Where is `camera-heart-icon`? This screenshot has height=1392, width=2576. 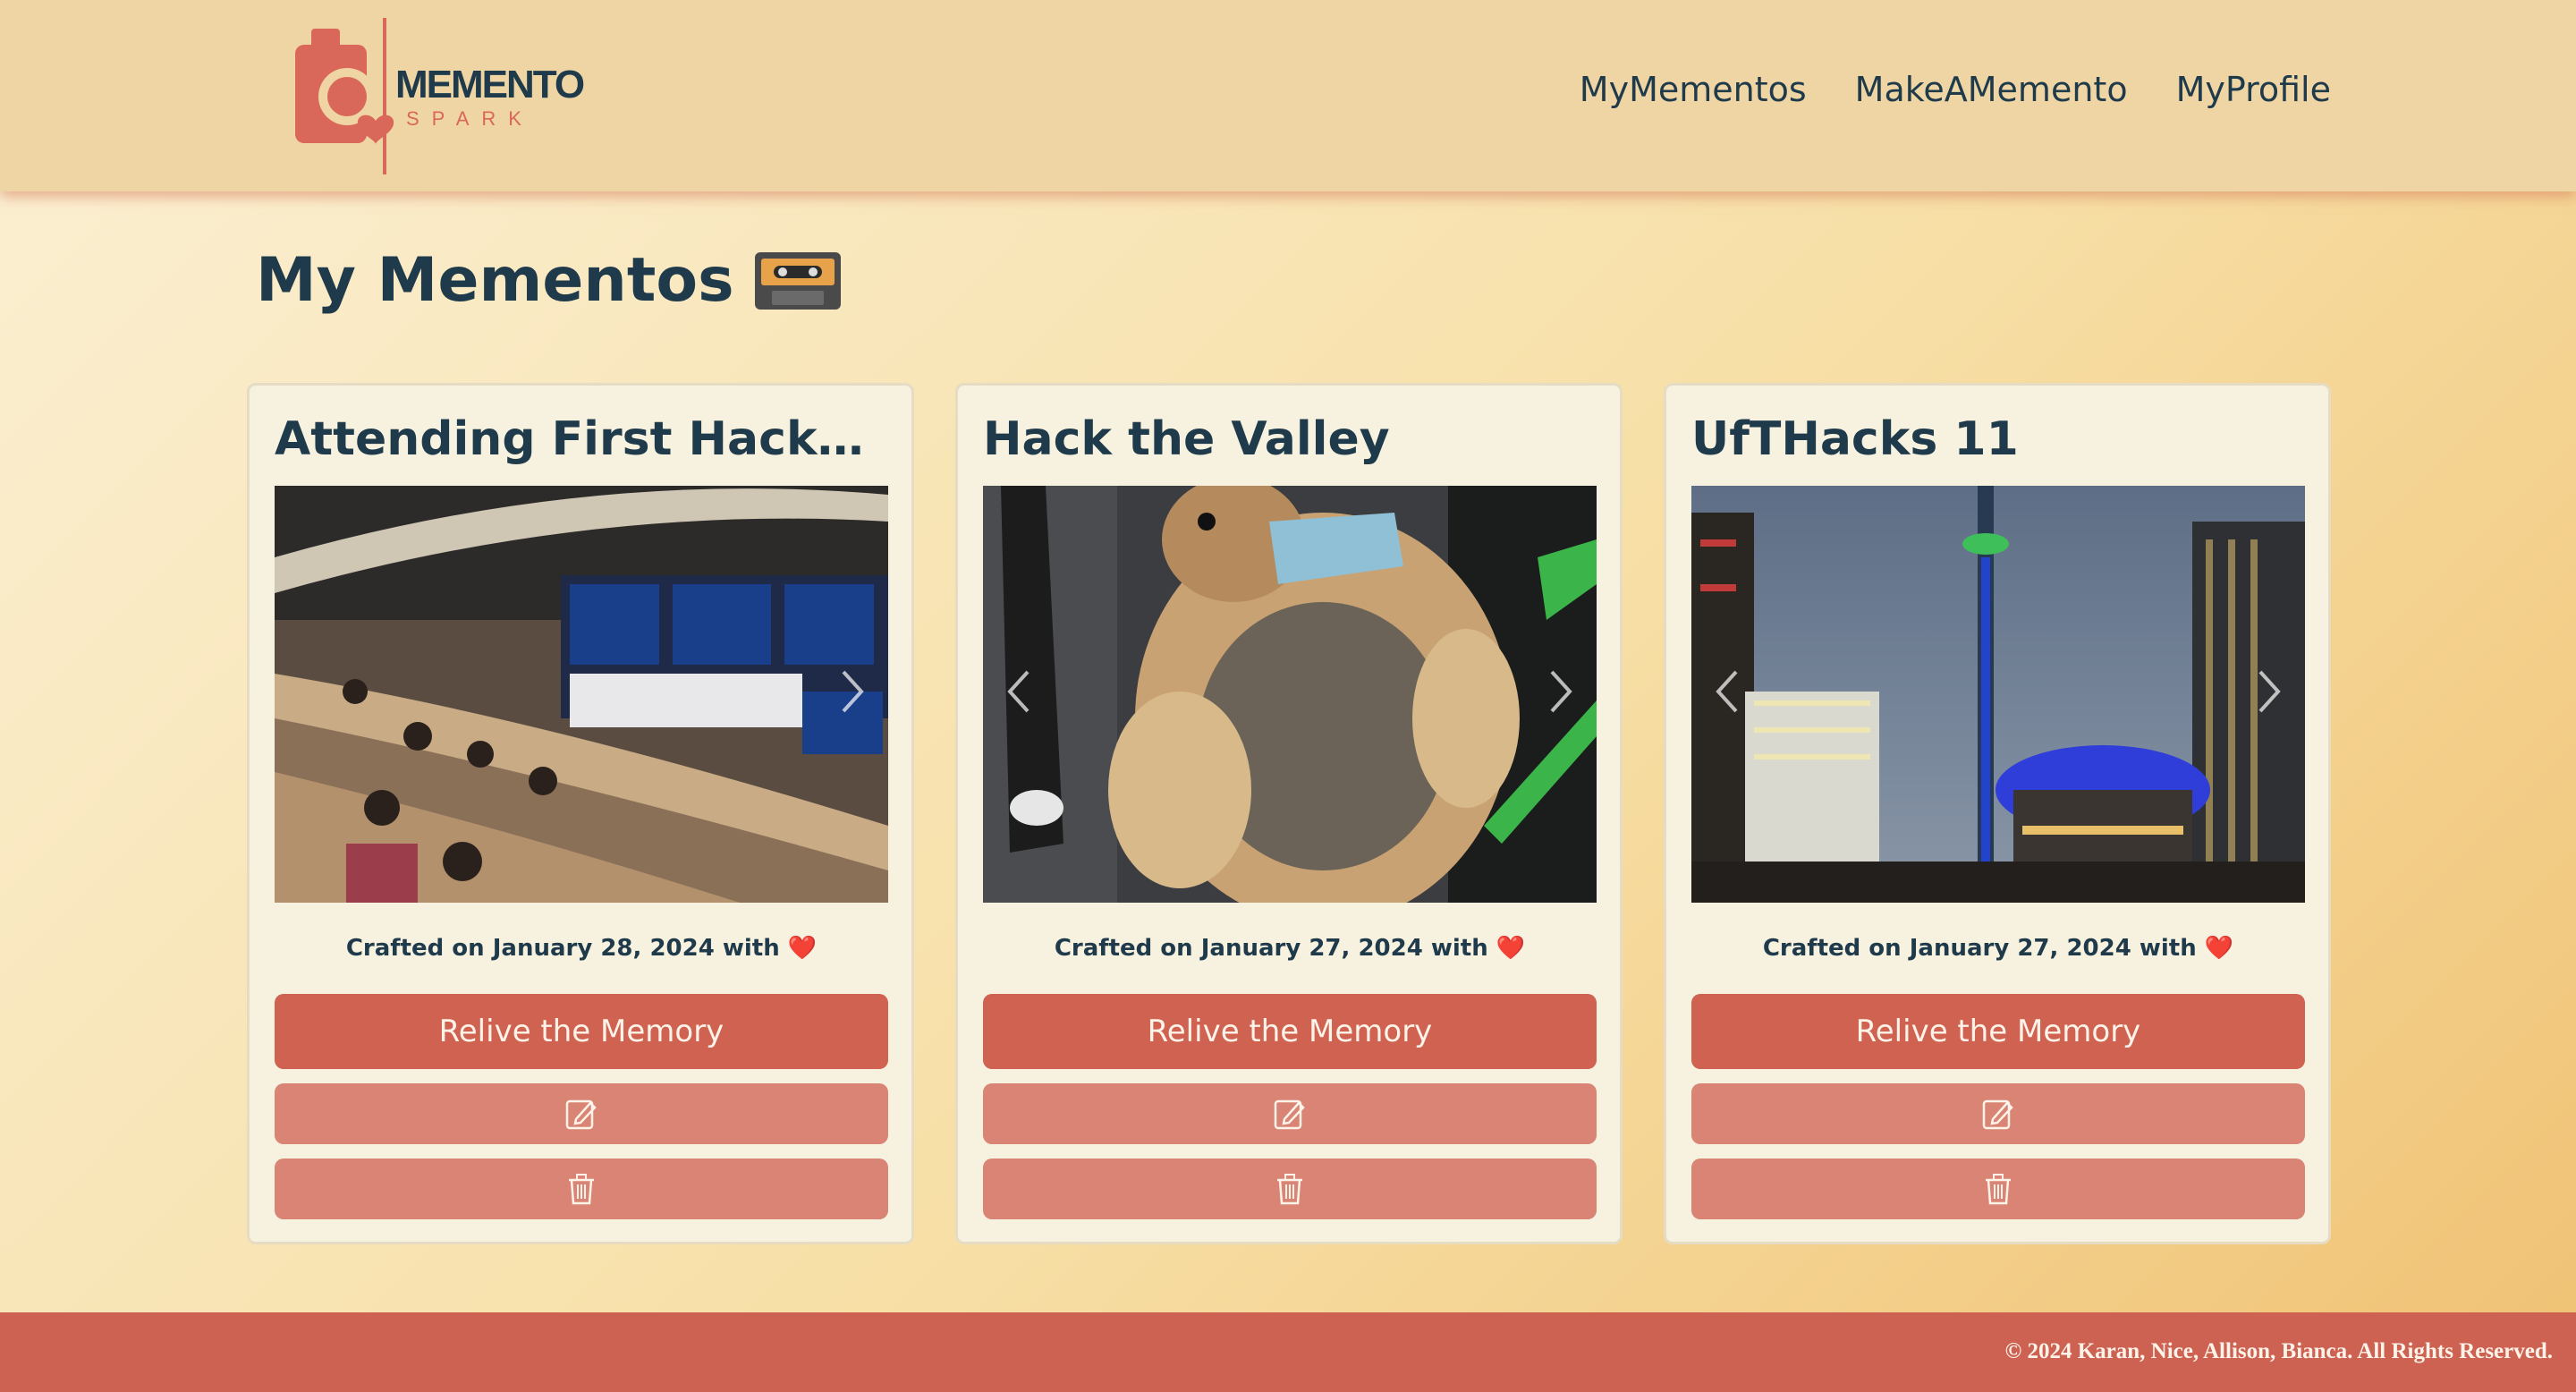 camera-heart-icon is located at coordinates (344, 96).